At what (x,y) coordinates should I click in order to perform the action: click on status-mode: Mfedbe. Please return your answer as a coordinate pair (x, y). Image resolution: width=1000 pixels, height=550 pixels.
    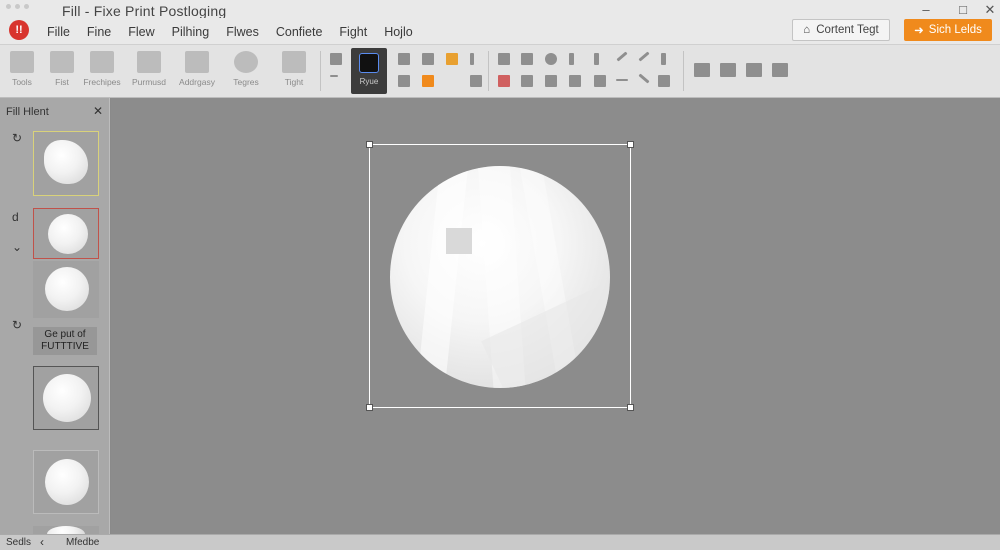
    Looking at the image, I should click on (82, 542).